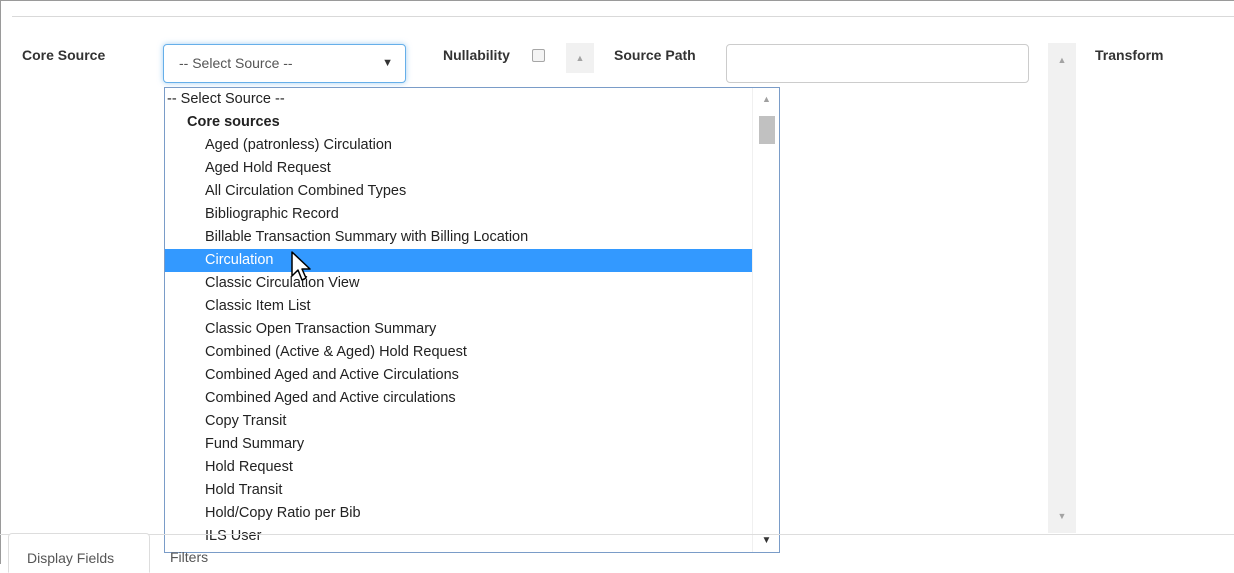  Describe the element at coordinates (79, 553) in the screenshot. I see `tab-display-fields: Display Fields` at that location.